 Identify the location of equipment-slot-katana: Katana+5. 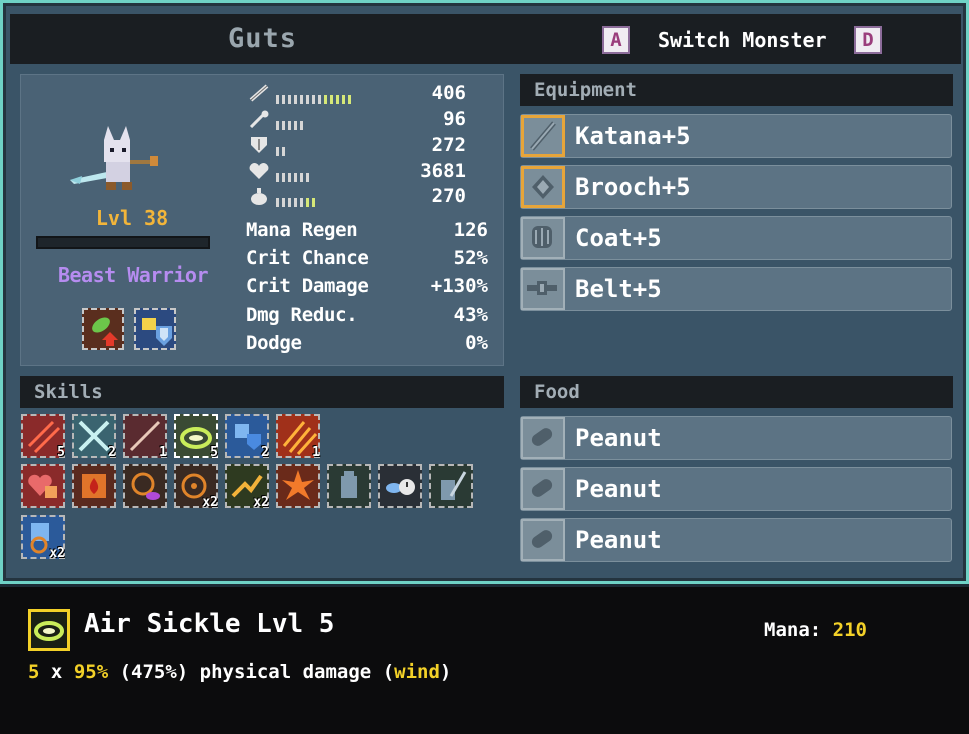
(736, 136).